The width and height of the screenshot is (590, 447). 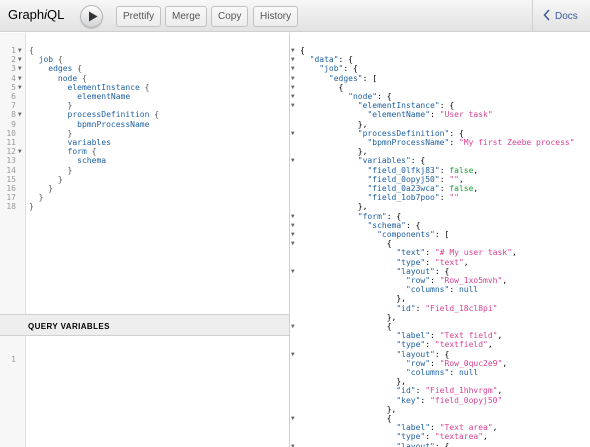 I want to click on query-line: schema, so click(x=92, y=161).